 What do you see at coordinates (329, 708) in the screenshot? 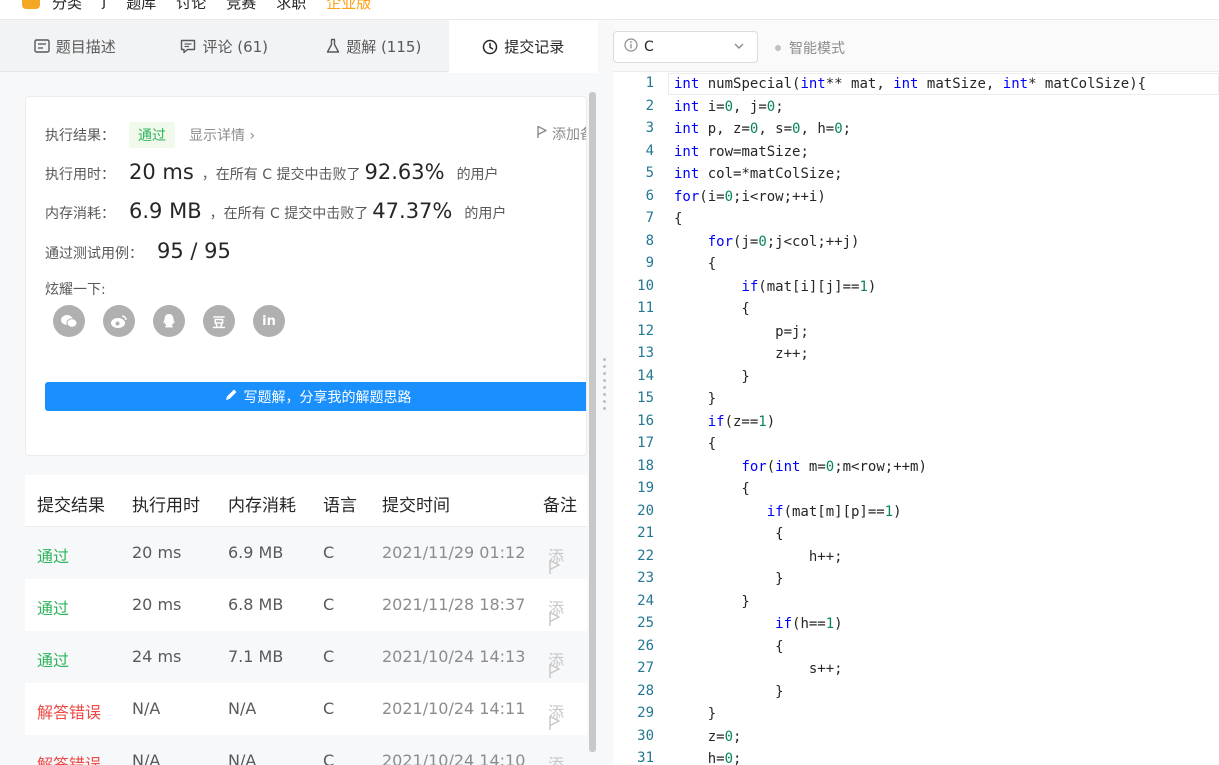
I see `cell-lang: C` at bounding box center [329, 708].